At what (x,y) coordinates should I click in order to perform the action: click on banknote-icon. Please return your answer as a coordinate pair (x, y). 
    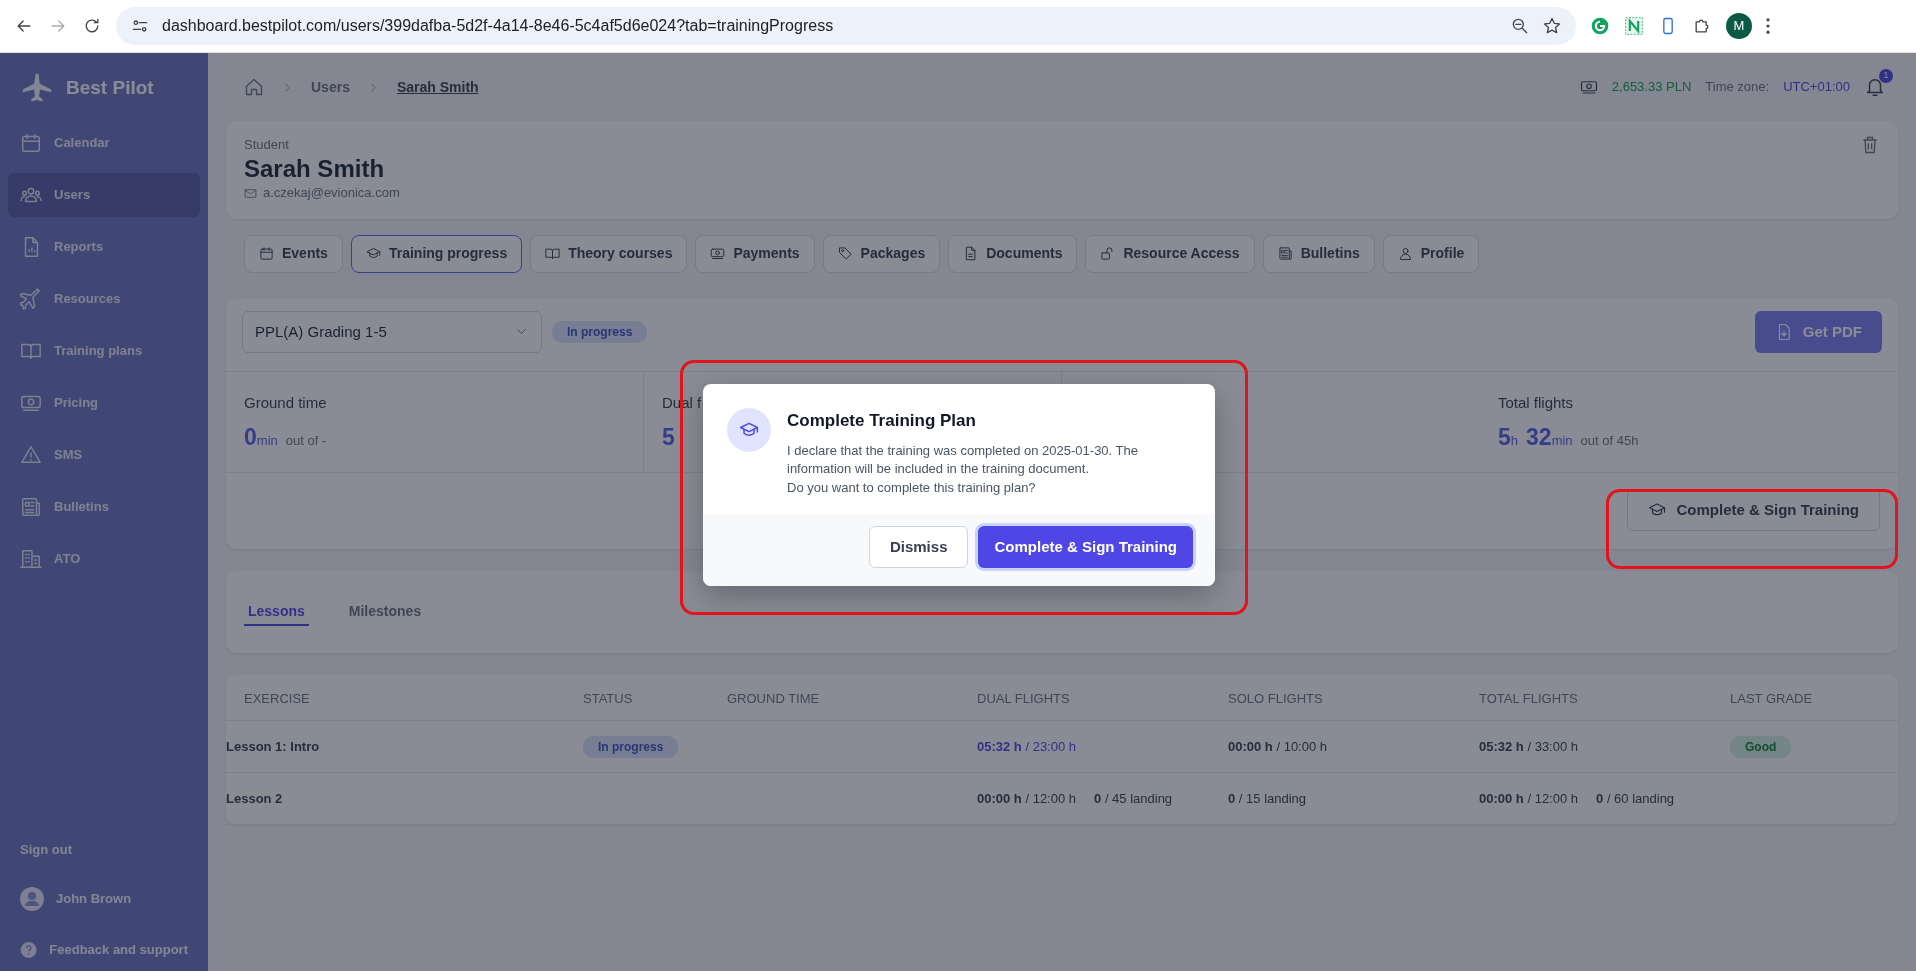
    Looking at the image, I should click on (718, 254).